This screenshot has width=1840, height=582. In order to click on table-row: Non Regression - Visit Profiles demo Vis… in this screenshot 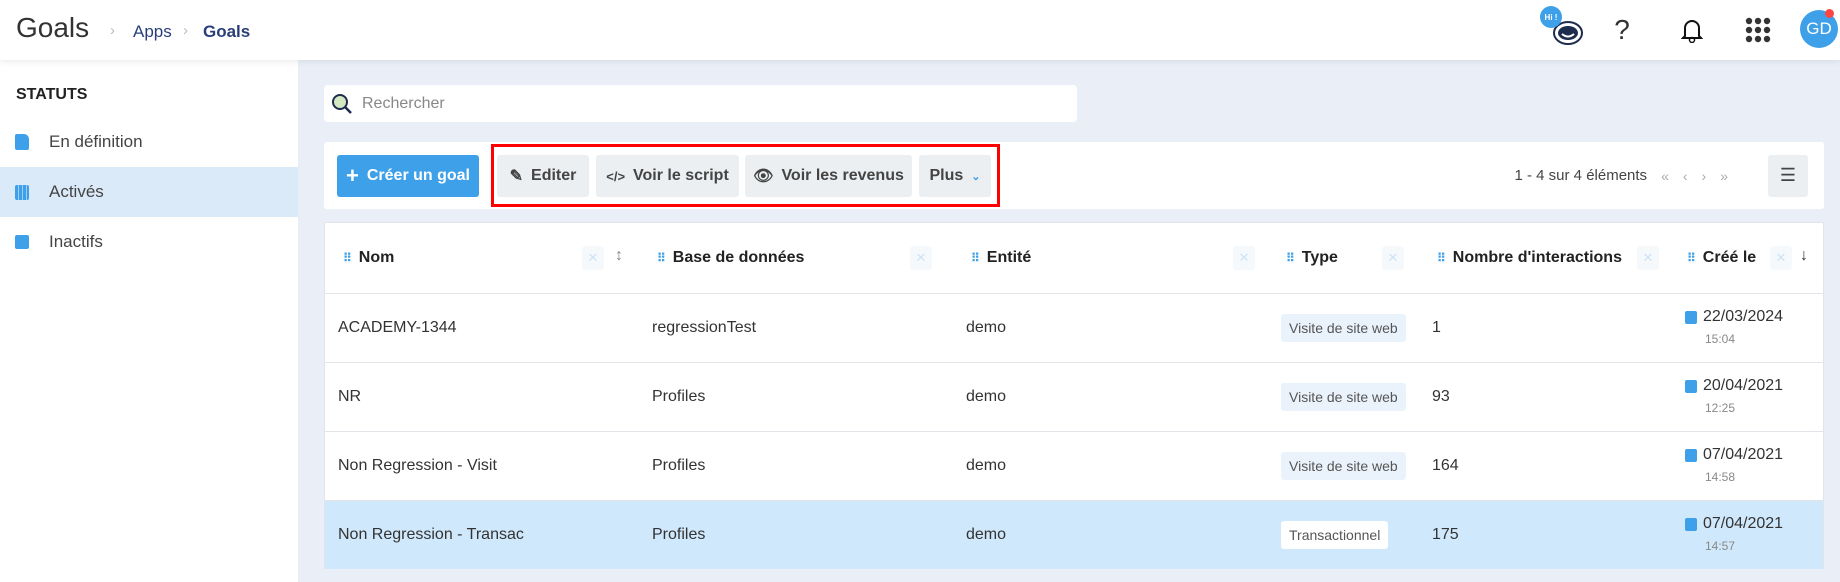, I will do `click(1074, 465)`.